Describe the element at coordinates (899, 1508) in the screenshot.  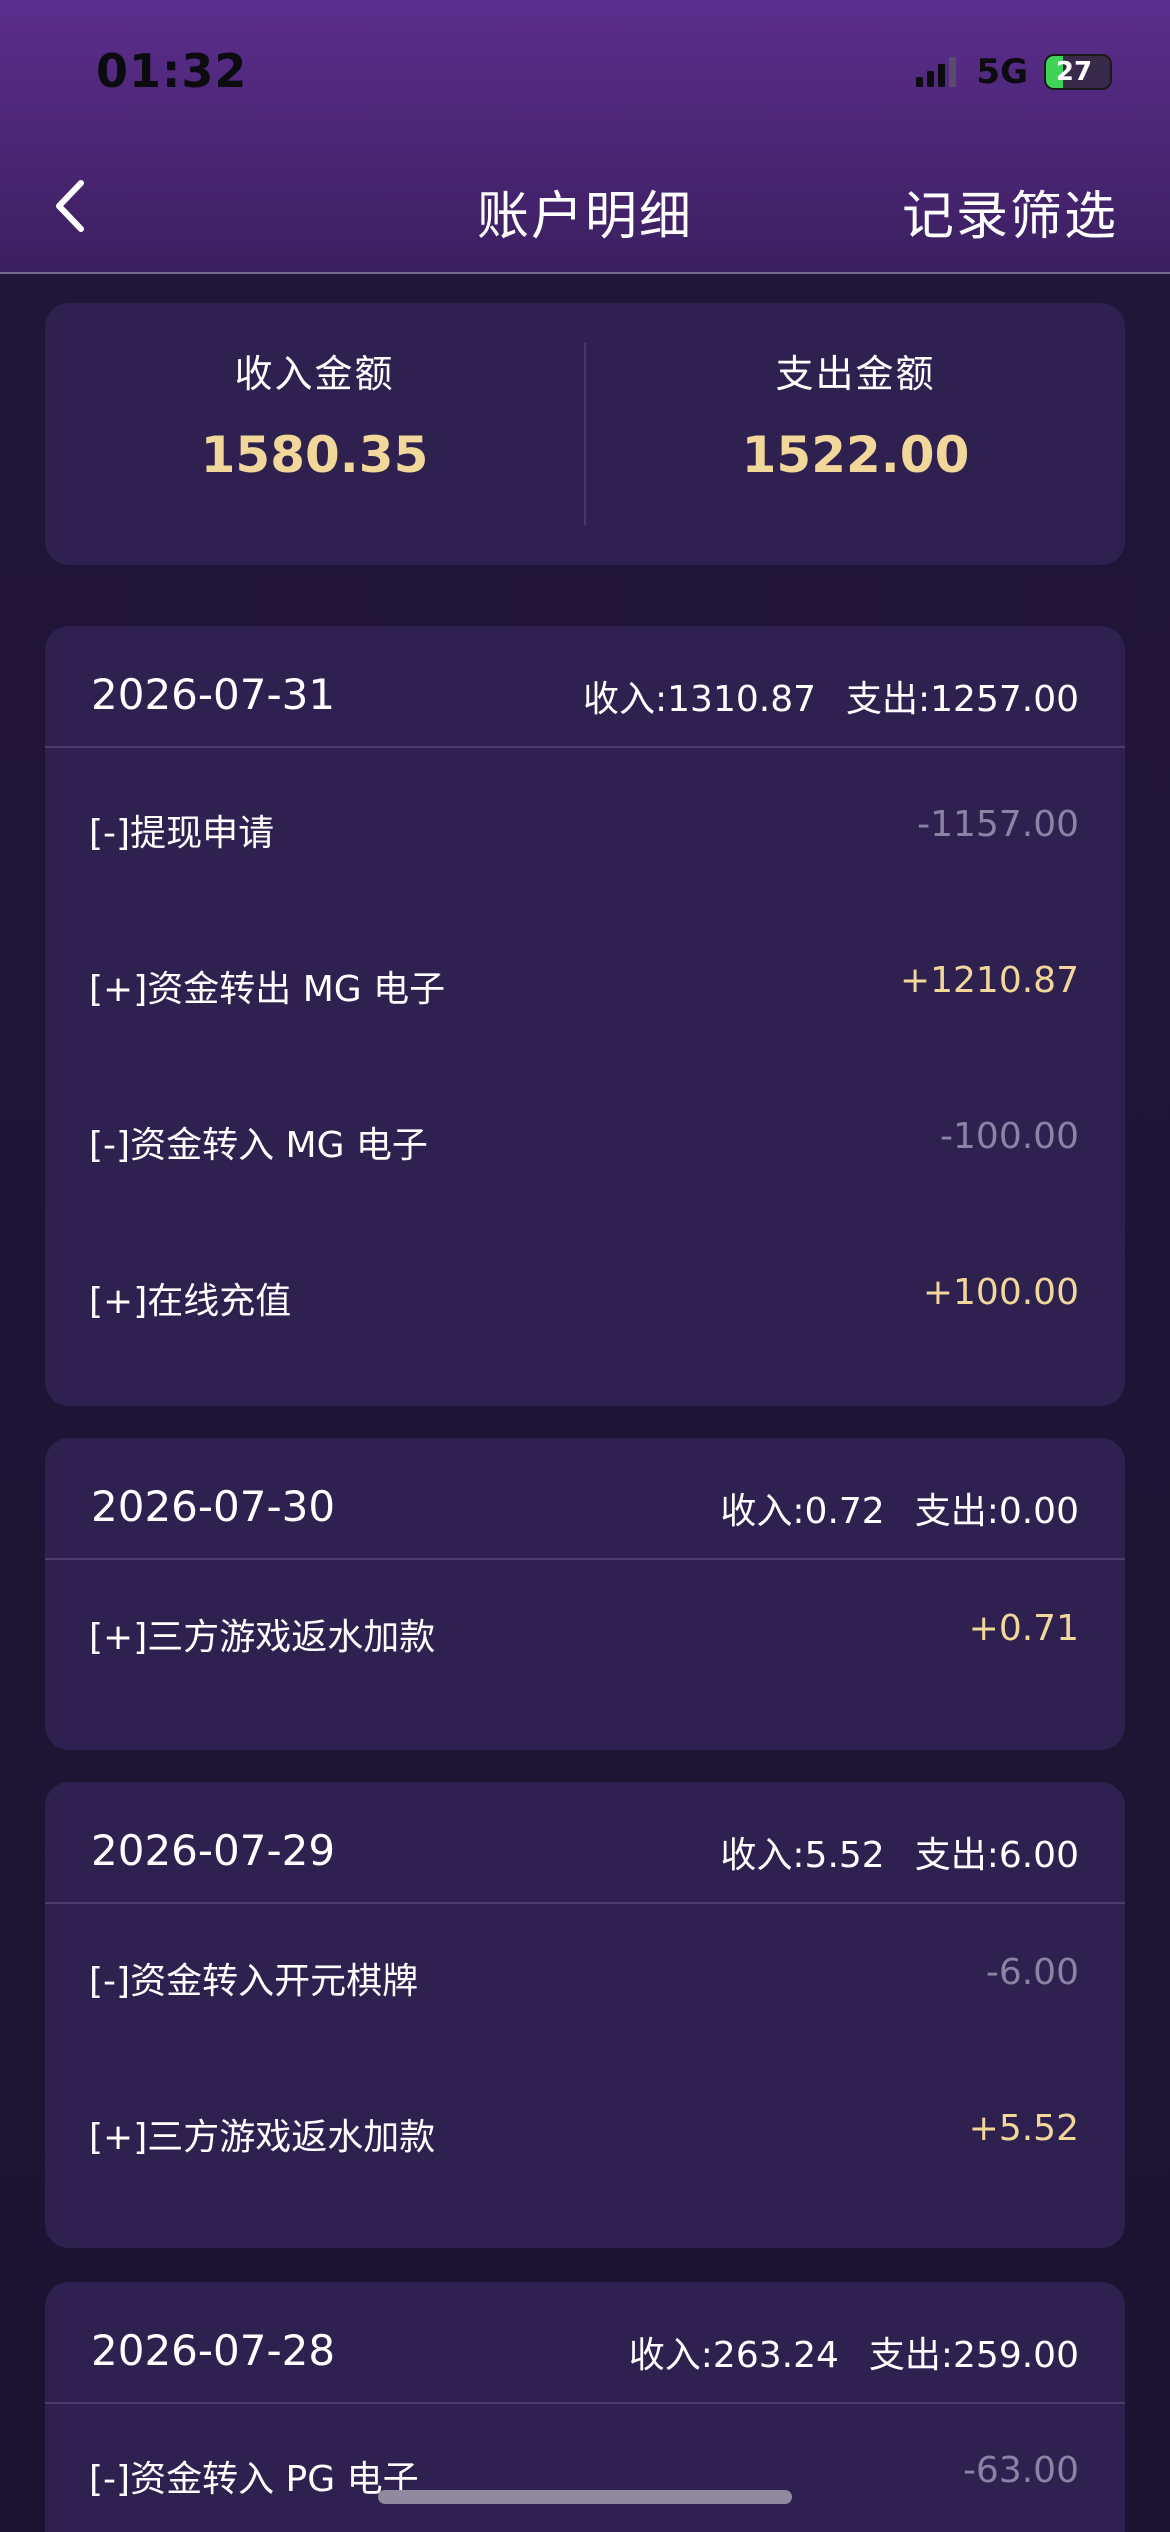
I see `day-totals: 收入:0.72 支出:0.00` at that location.